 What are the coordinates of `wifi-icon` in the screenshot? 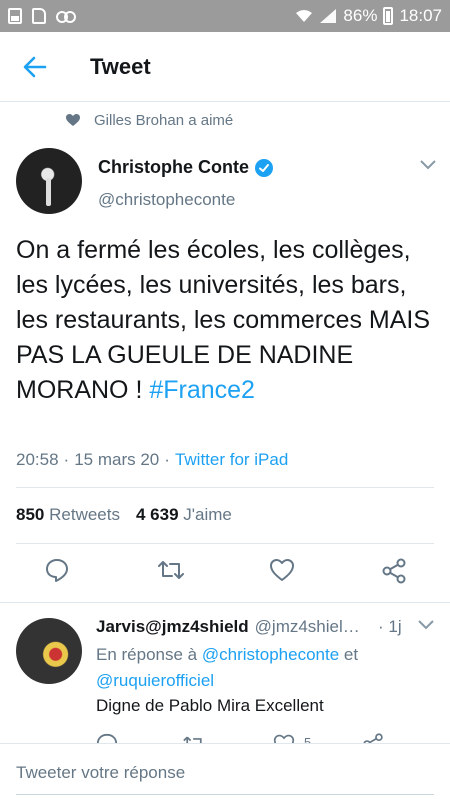 It's located at (304, 16).